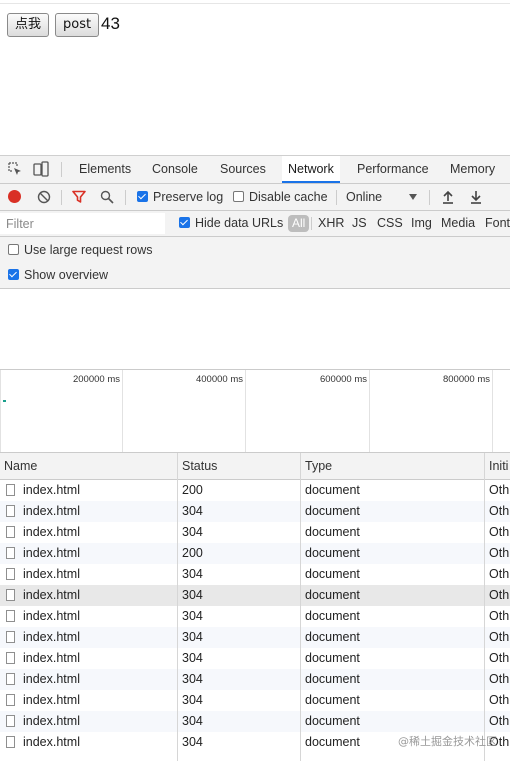 The height and width of the screenshot is (761, 510). What do you see at coordinates (359, 223) in the screenshot?
I see `filter-type-js: JS` at bounding box center [359, 223].